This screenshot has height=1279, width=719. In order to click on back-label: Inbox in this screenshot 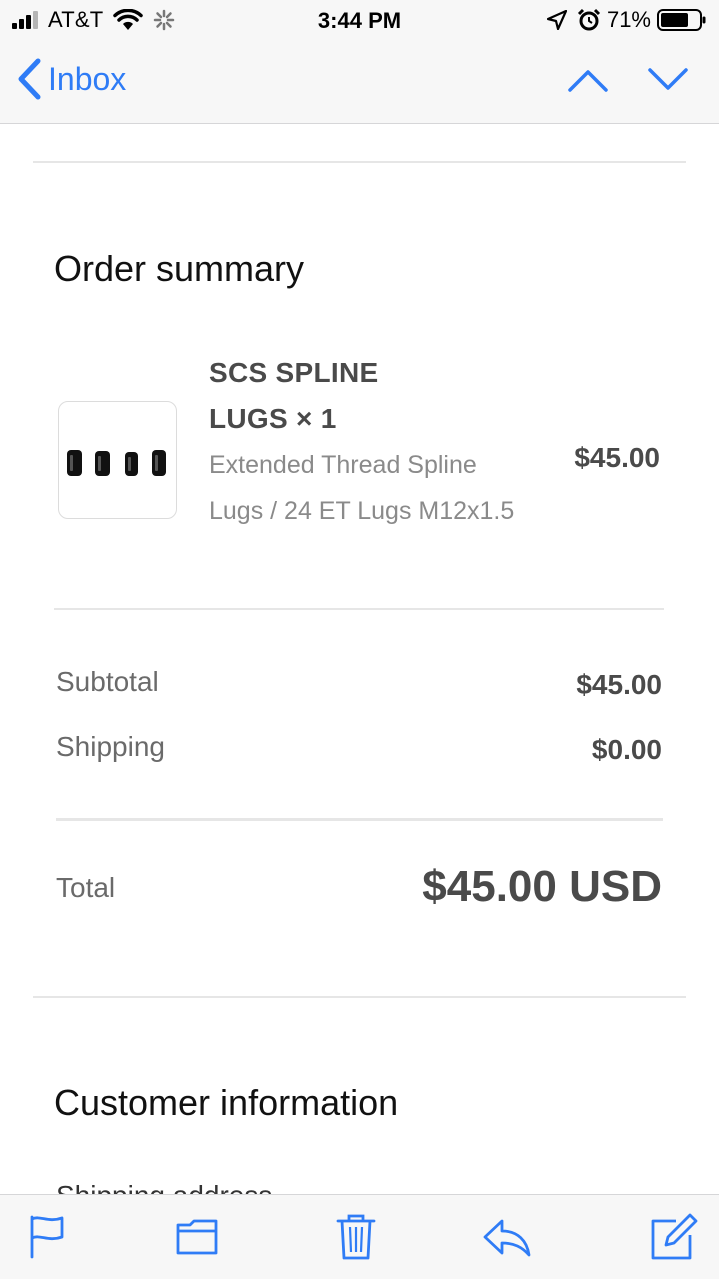, I will do `click(87, 78)`.